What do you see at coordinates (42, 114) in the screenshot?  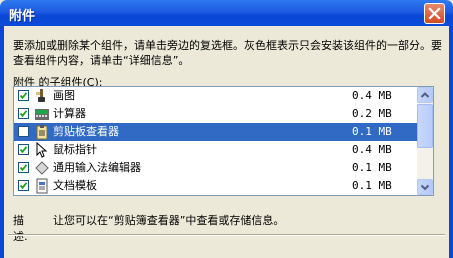 I see `calculator-icon` at bounding box center [42, 114].